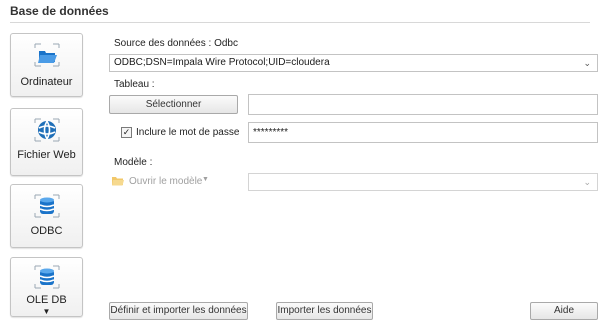  Describe the element at coordinates (324, 311) in the screenshot. I see `import-button: Importer les données` at that location.